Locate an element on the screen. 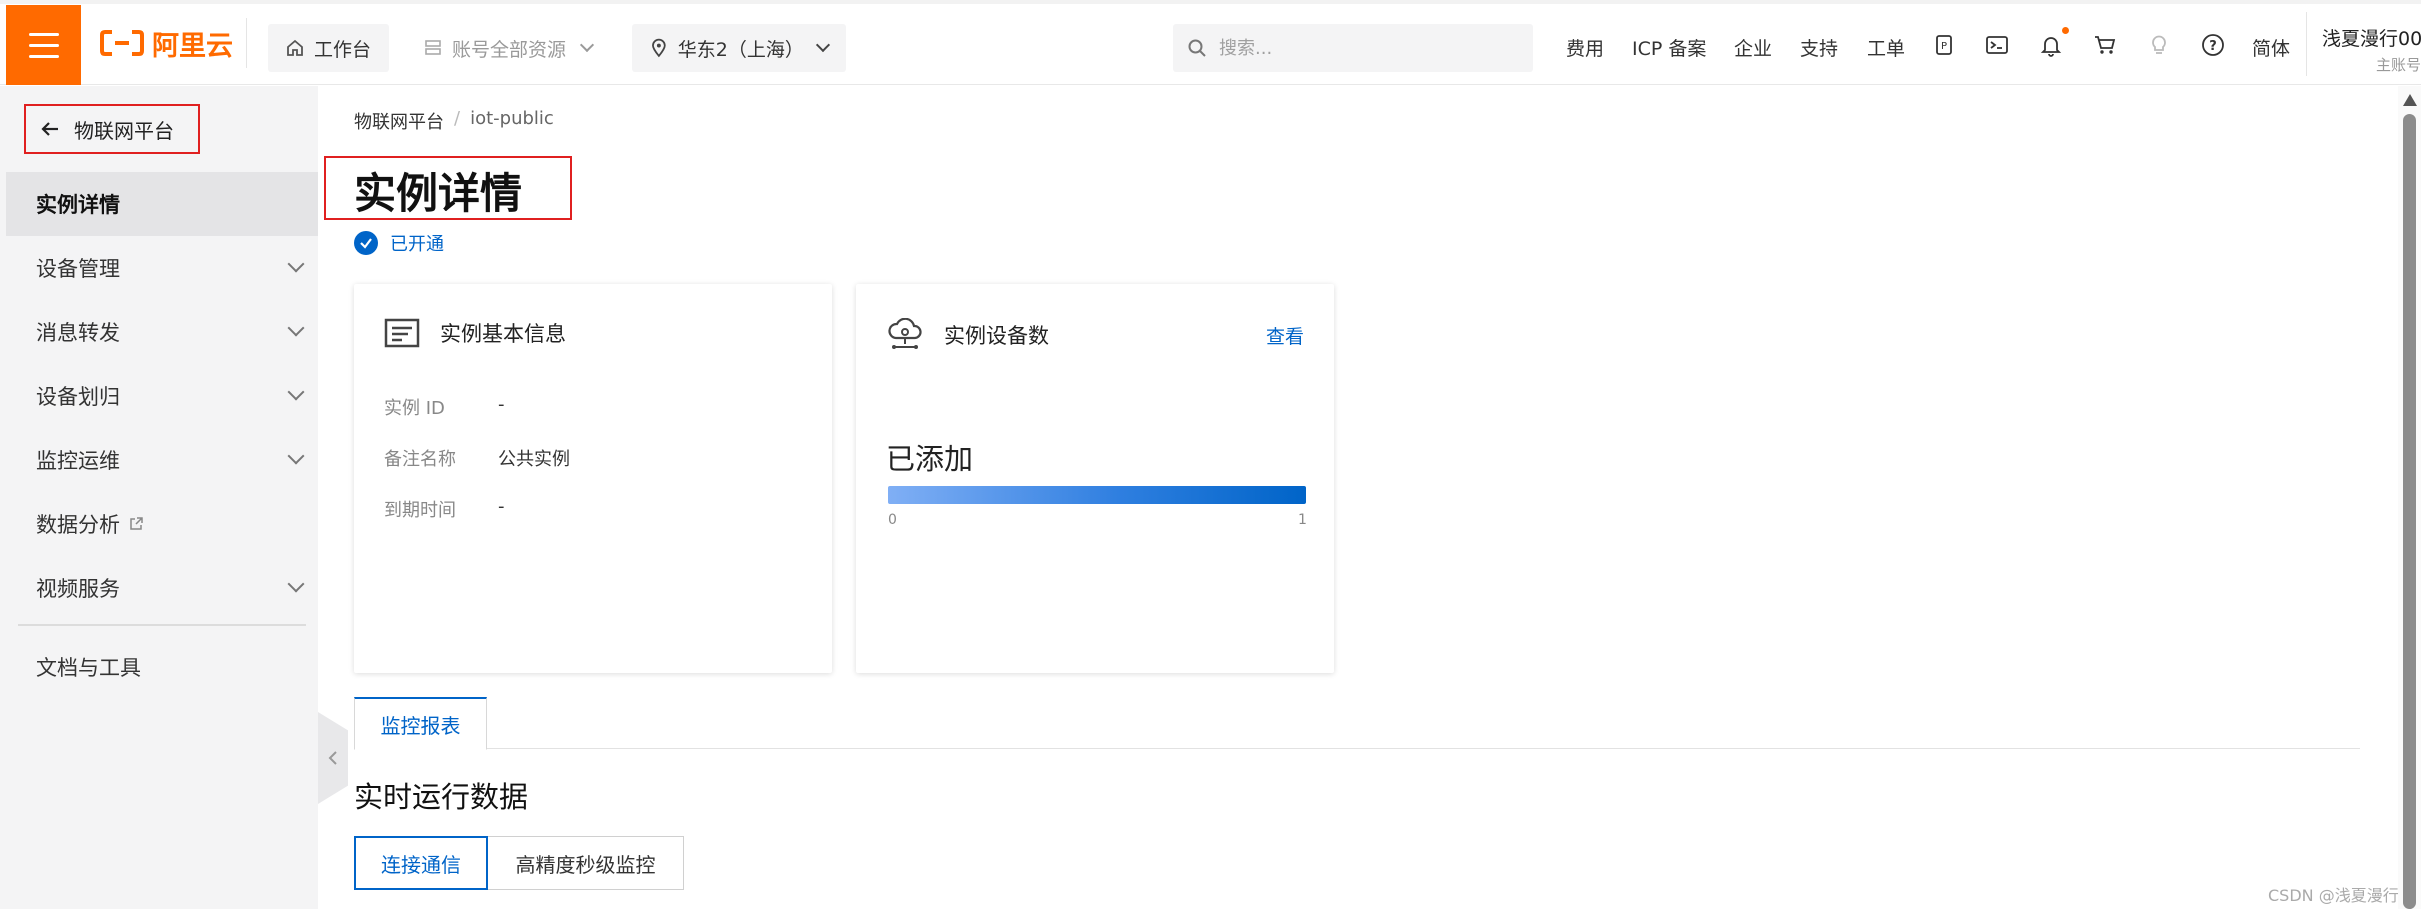 Image resolution: width=2421 pixels, height=909 pixels. sidebar-item-label: 消息转发 is located at coordinates (78, 333).